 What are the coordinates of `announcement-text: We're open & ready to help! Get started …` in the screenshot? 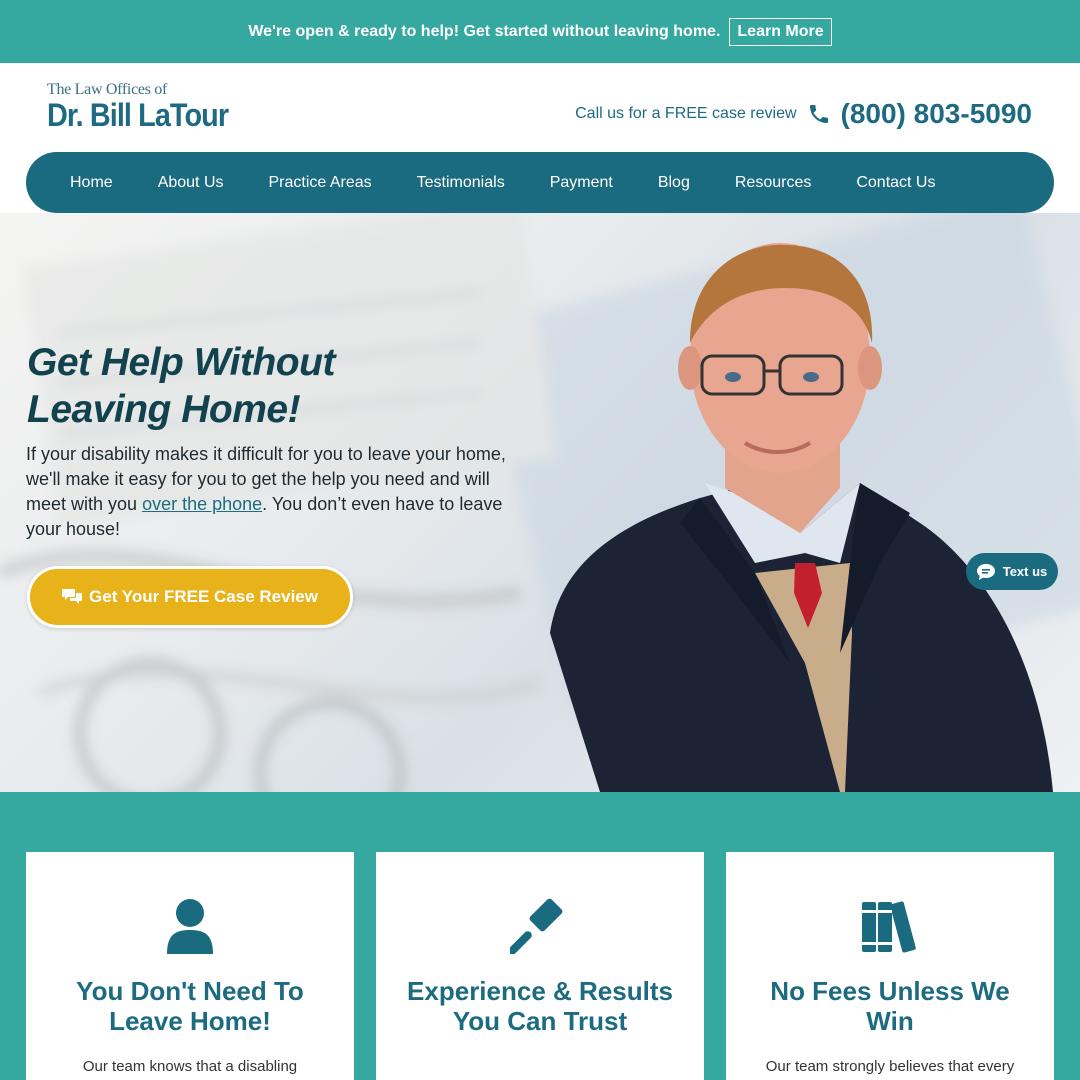 It's located at (484, 31).